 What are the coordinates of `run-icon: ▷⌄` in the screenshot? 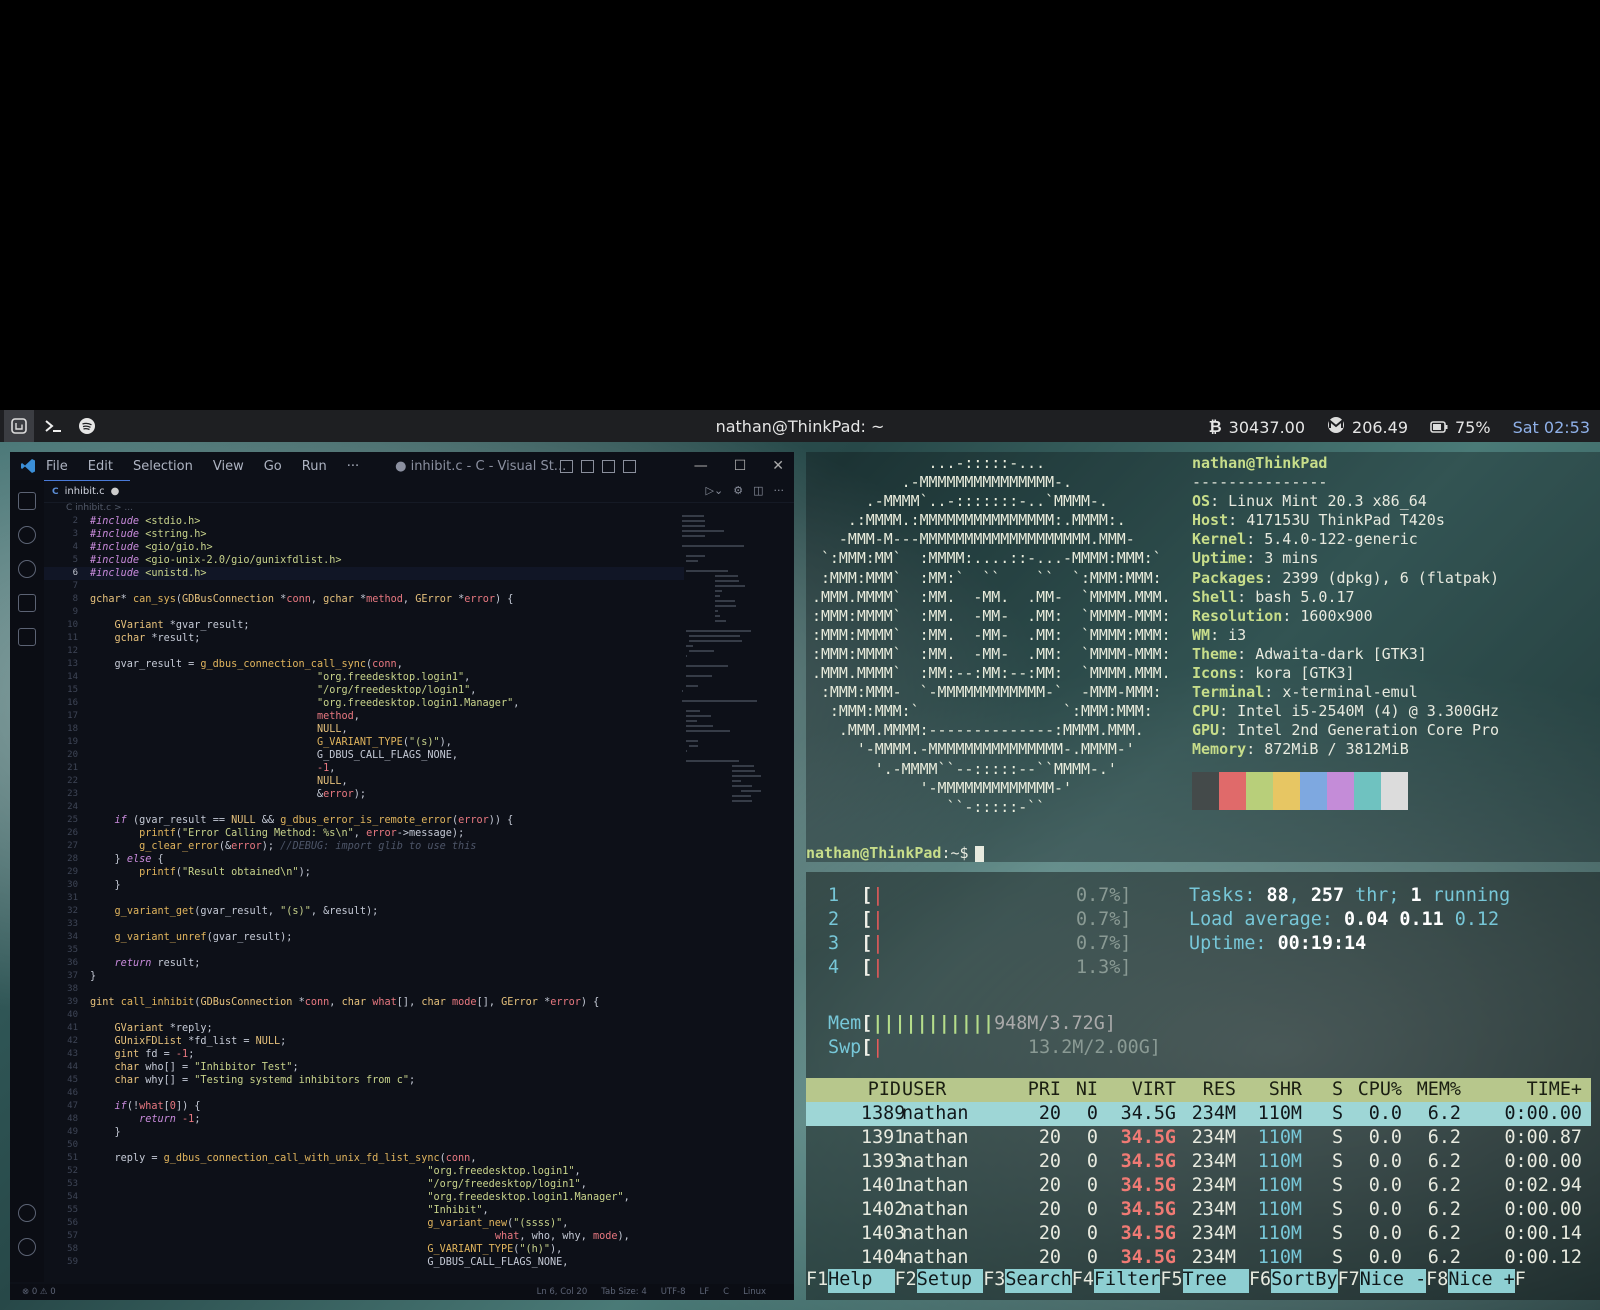 It's located at (715, 490).